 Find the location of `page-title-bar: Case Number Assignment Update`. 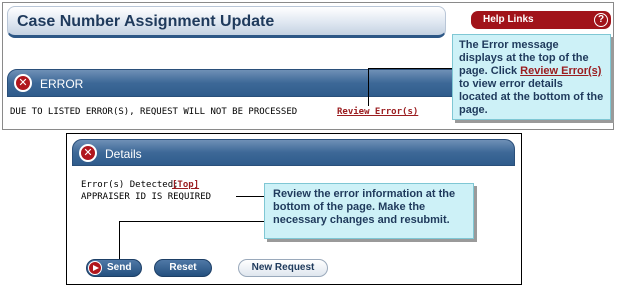

page-title-bar: Case Number Assignment Update is located at coordinates (226, 22).